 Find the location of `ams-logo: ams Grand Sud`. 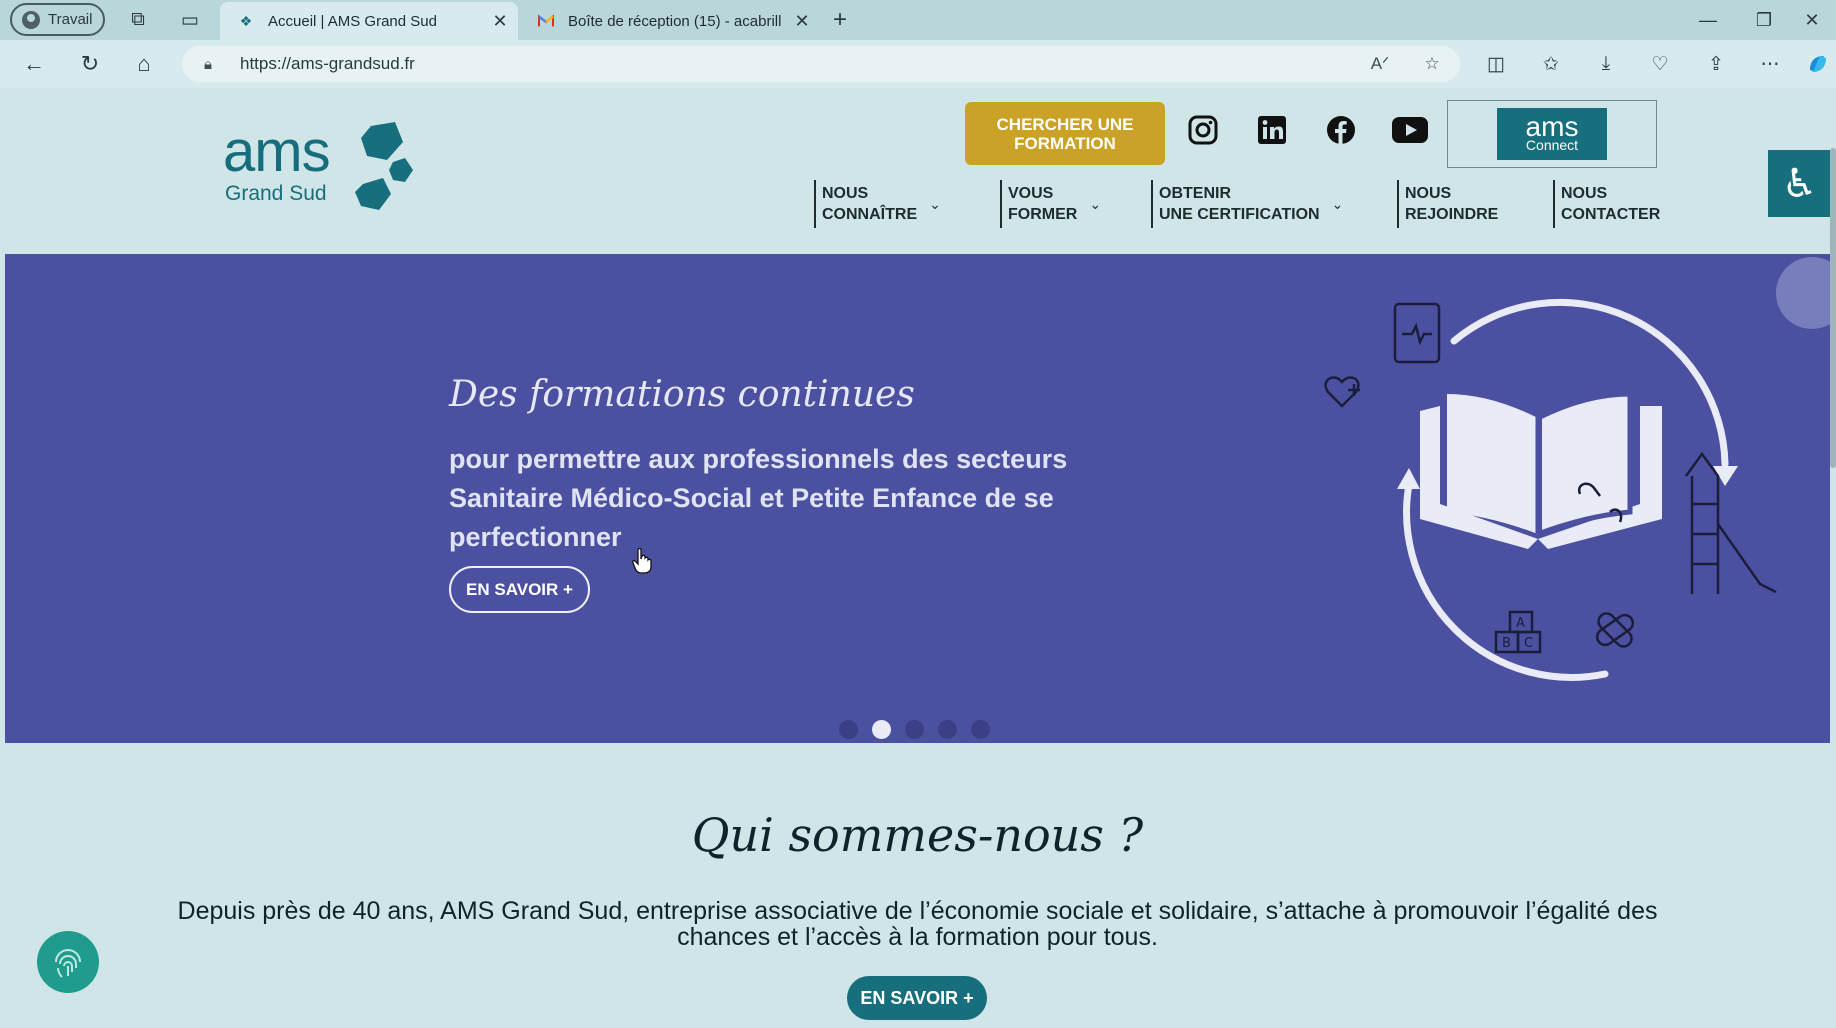

ams-logo: ams Grand Sud is located at coordinates (323, 170).